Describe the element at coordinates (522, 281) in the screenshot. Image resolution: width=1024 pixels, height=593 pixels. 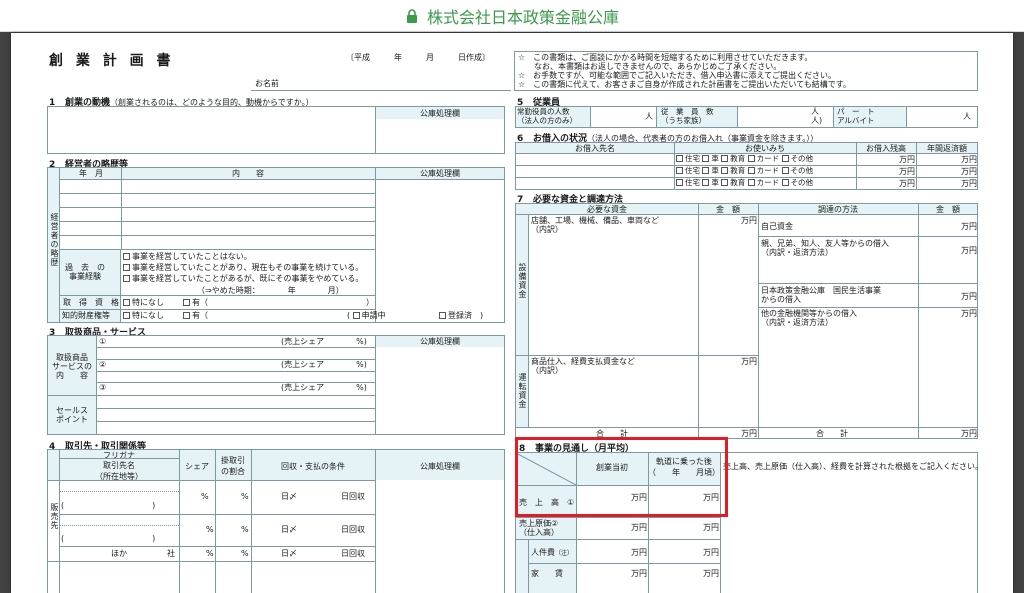
I see `capex-side: 設備資金` at that location.